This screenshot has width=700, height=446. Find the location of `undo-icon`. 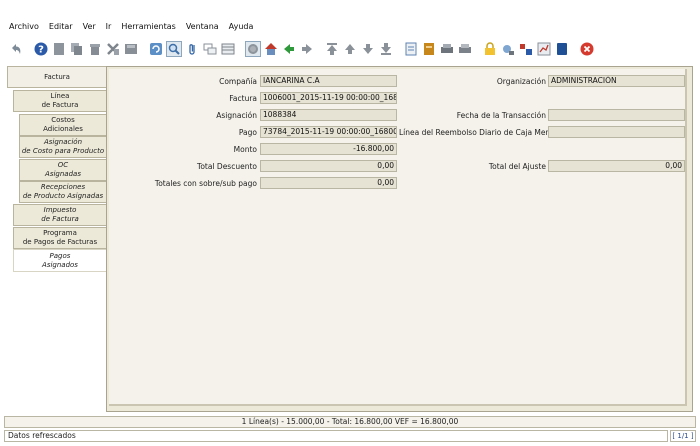

undo-icon is located at coordinates (16, 49).